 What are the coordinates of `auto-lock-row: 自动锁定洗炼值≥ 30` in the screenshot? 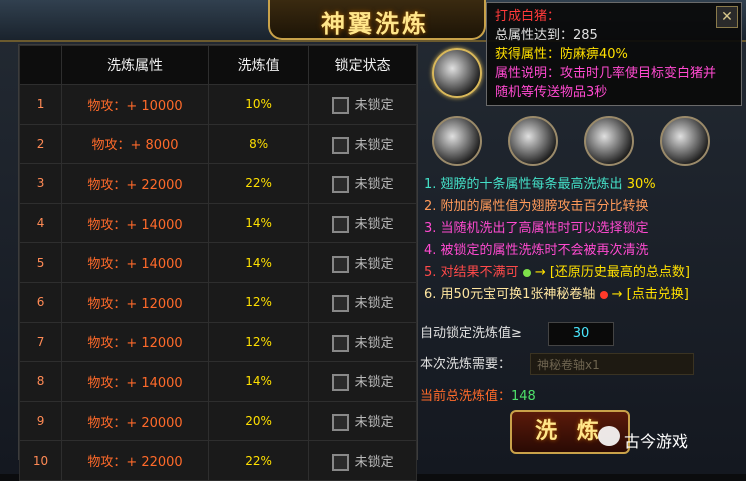 It's located at (580, 334).